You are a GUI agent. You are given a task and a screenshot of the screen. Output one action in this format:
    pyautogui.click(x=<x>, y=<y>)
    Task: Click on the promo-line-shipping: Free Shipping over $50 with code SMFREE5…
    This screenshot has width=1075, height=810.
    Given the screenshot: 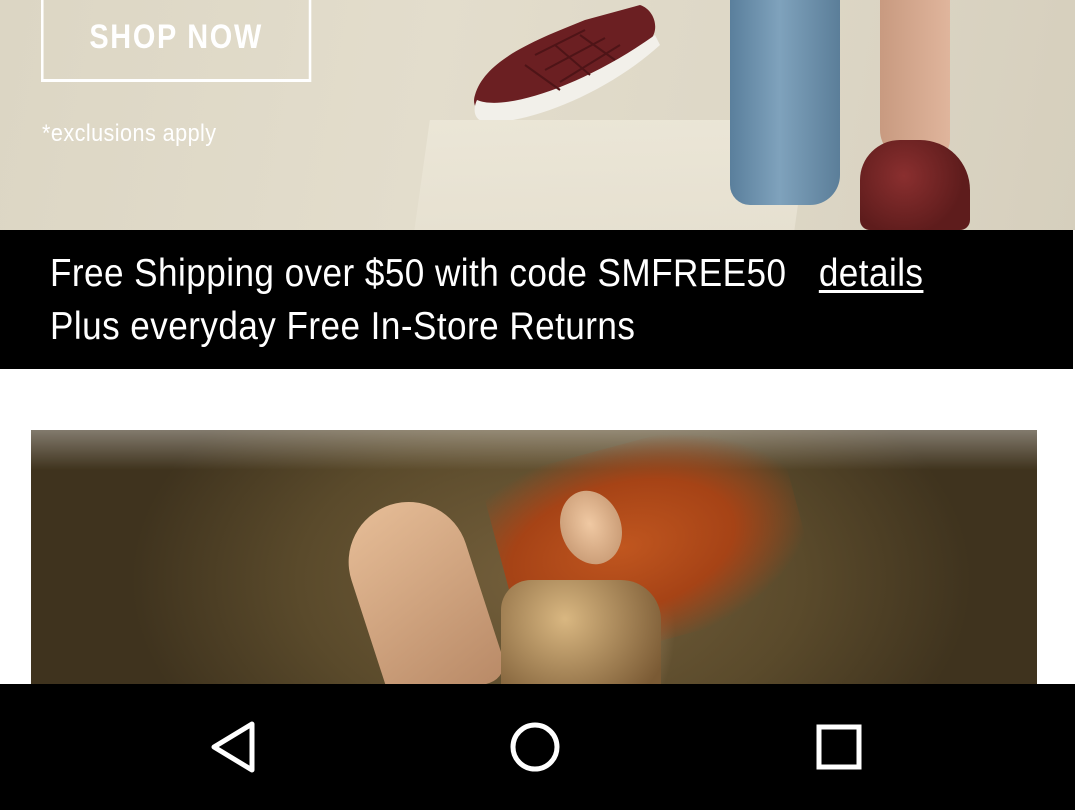 What is the action you would take?
    pyautogui.click(x=486, y=274)
    